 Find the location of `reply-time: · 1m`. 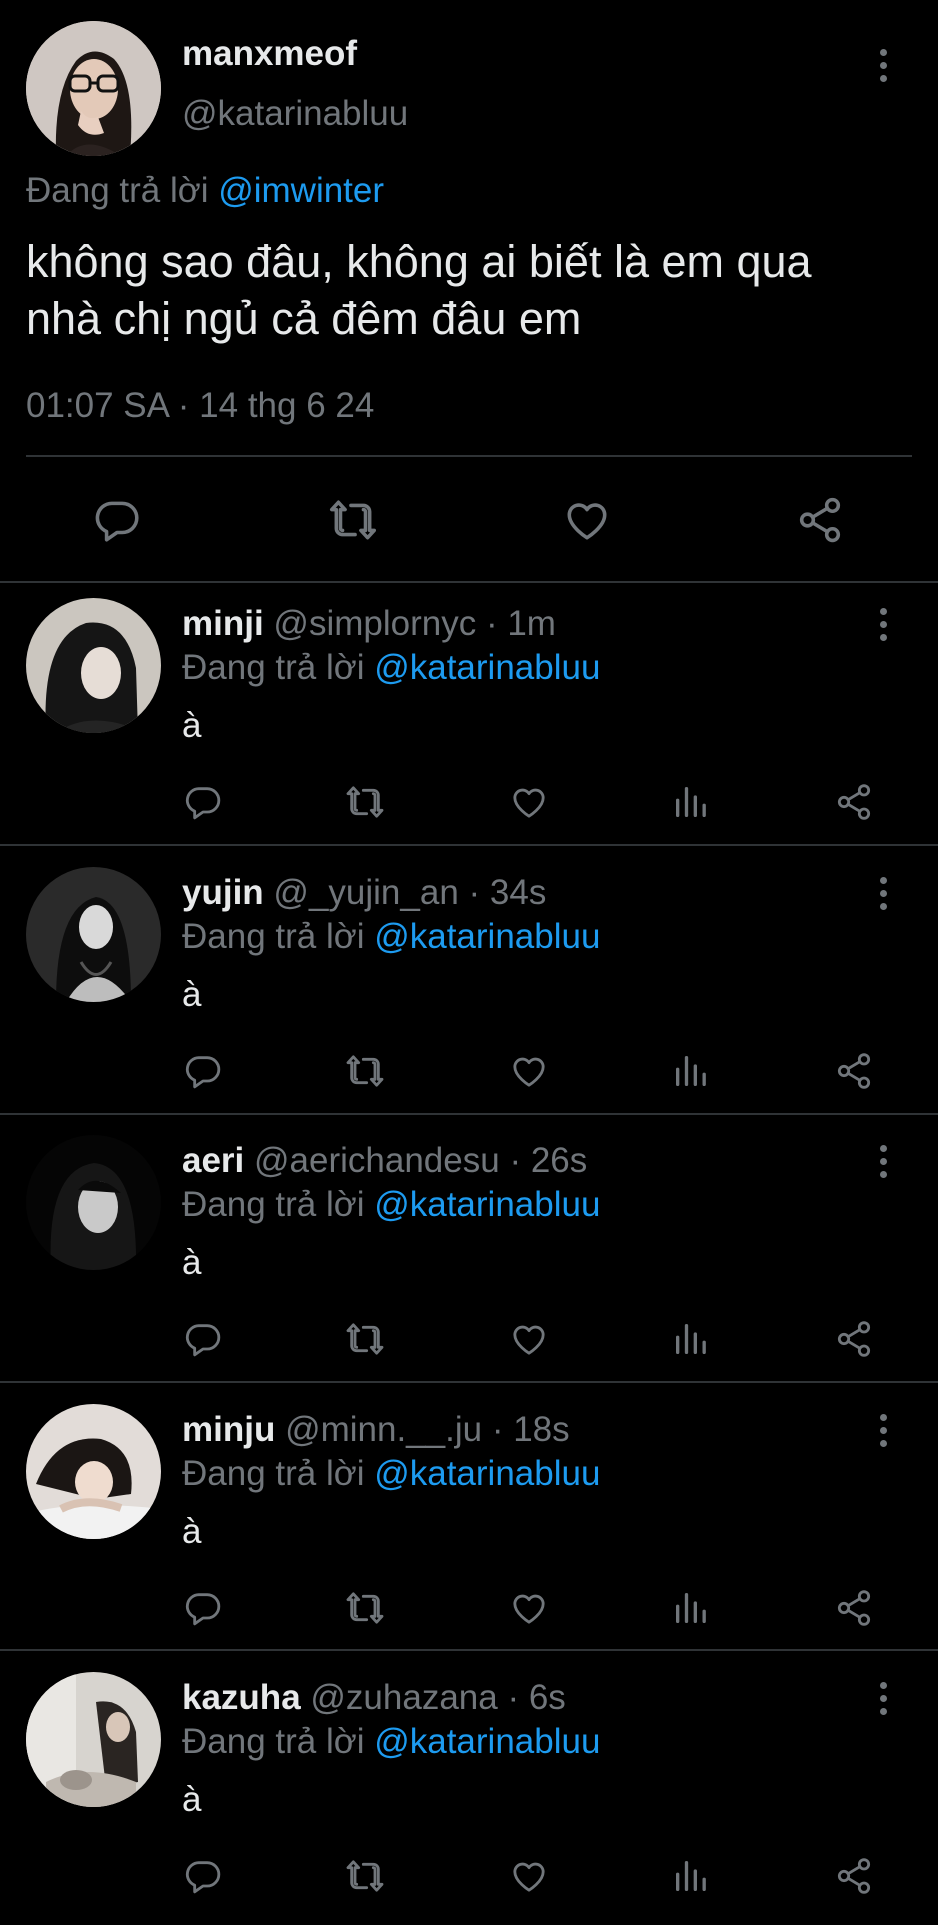

reply-time: · 1m is located at coordinates (520, 623).